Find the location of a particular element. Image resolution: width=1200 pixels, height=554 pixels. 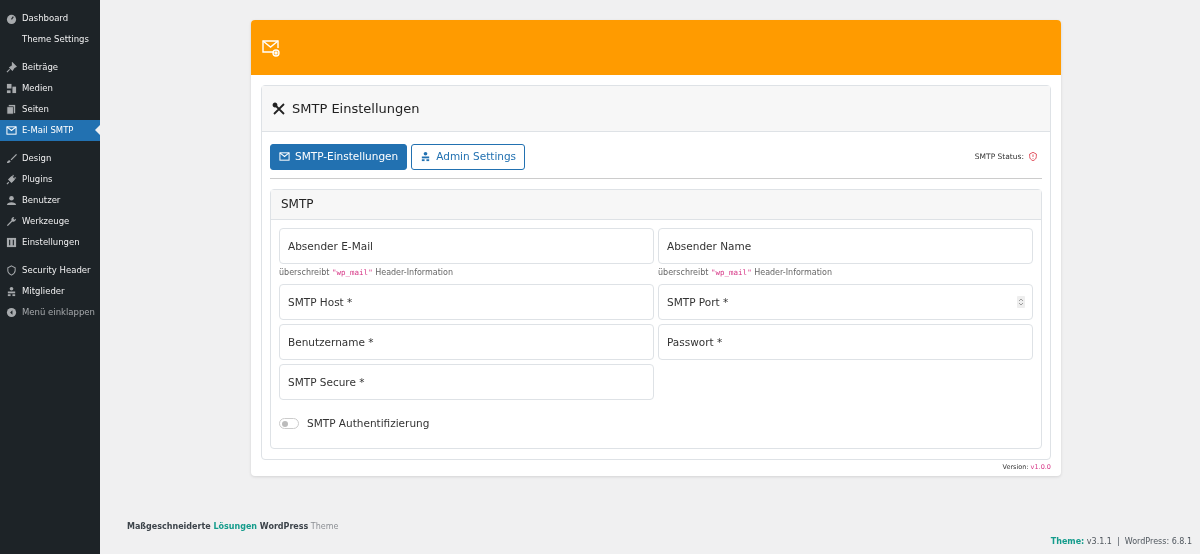

input-field: Absender Name is located at coordinates (845, 245).